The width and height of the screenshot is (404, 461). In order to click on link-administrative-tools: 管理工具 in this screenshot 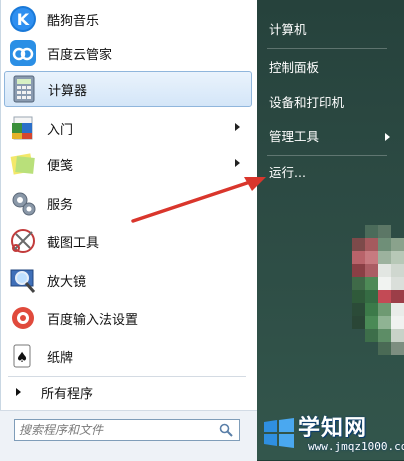, I will do `click(294, 137)`.